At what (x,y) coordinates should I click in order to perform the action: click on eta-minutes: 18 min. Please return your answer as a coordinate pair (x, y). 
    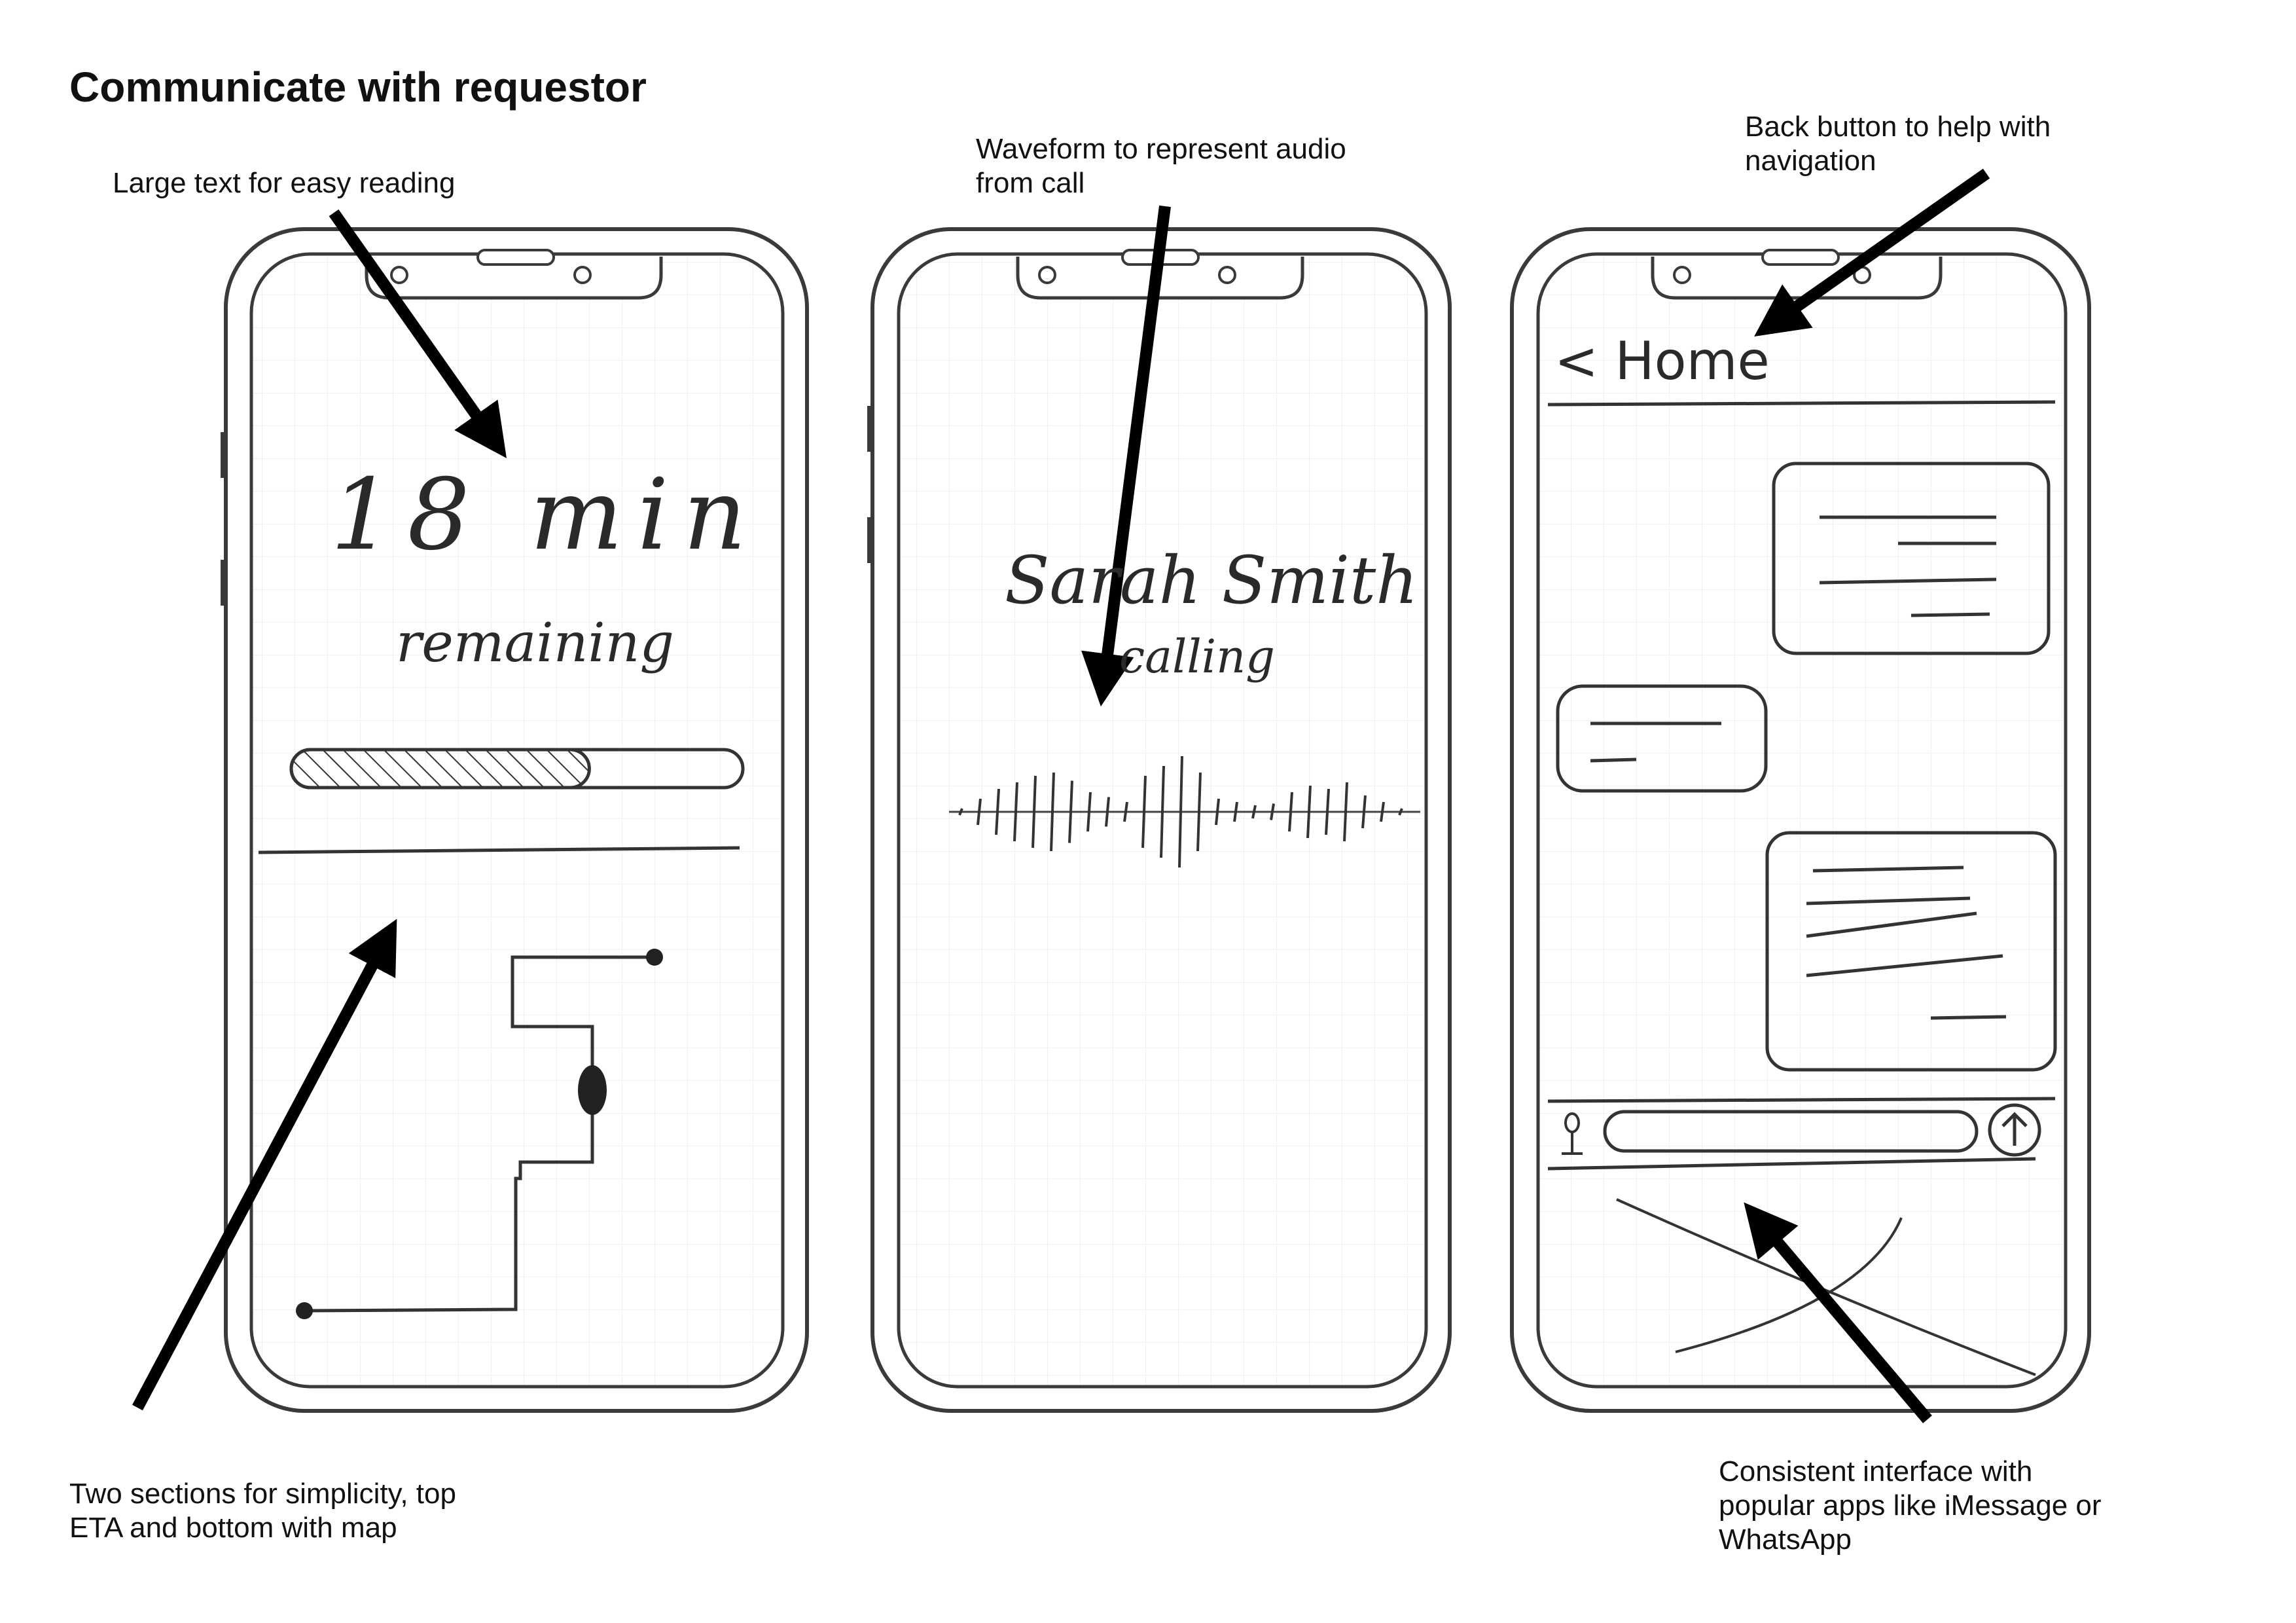
    Looking at the image, I should click on (546, 515).